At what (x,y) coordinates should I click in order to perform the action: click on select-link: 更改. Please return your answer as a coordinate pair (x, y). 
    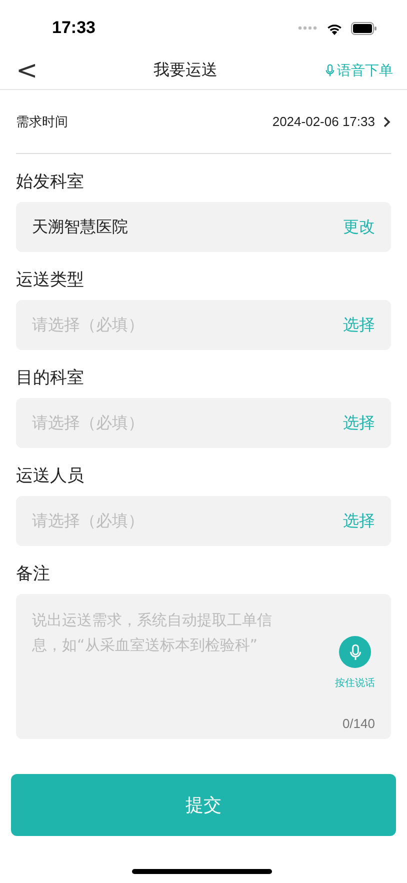
    Looking at the image, I should click on (359, 227).